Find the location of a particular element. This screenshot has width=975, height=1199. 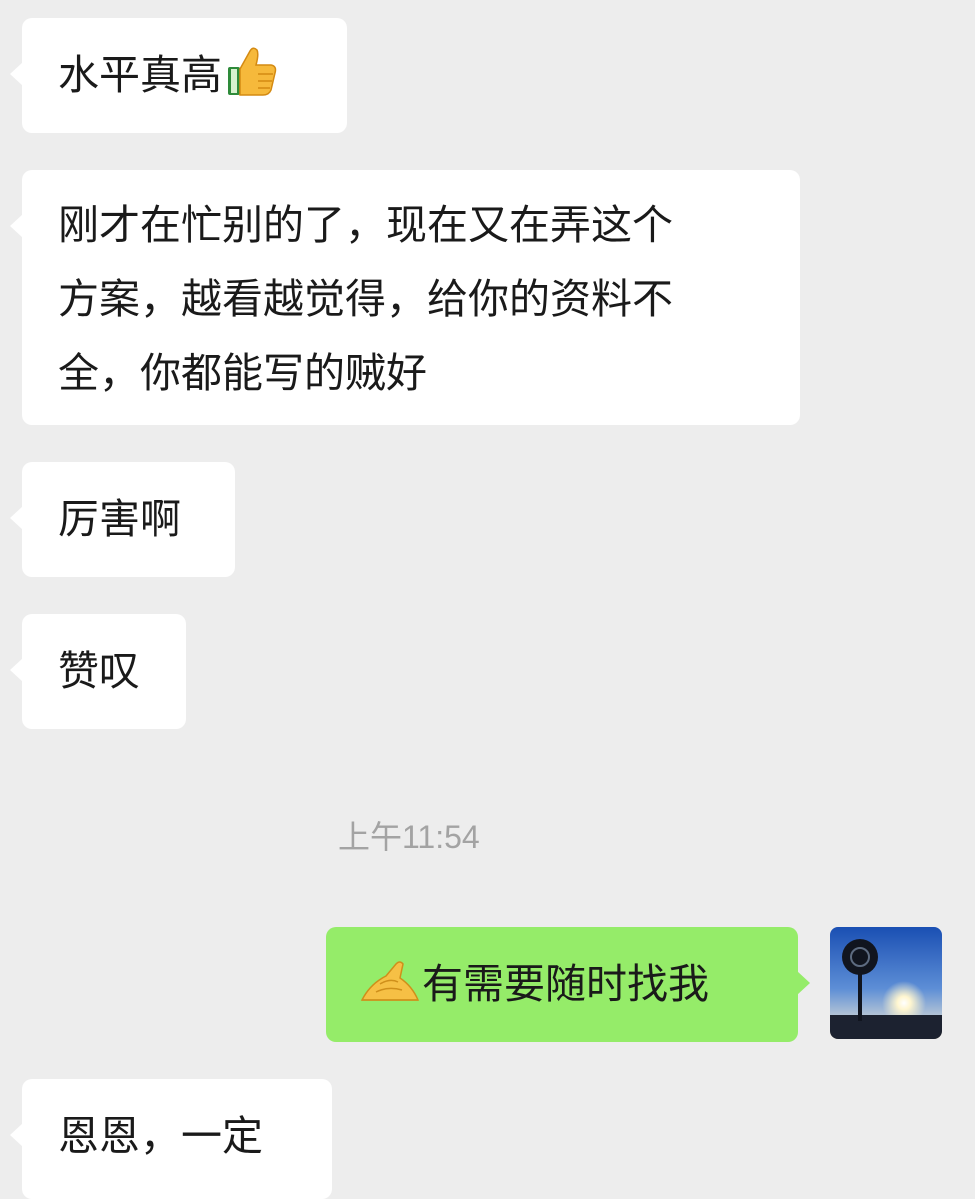

message-text-line: 全，你都能写的贼好 is located at coordinates (242, 373).